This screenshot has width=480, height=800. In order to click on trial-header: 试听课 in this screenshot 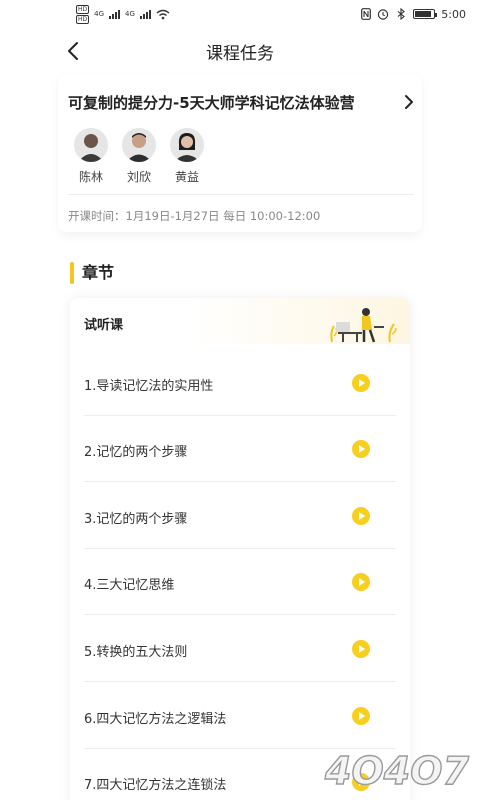, I will do `click(240, 321)`.